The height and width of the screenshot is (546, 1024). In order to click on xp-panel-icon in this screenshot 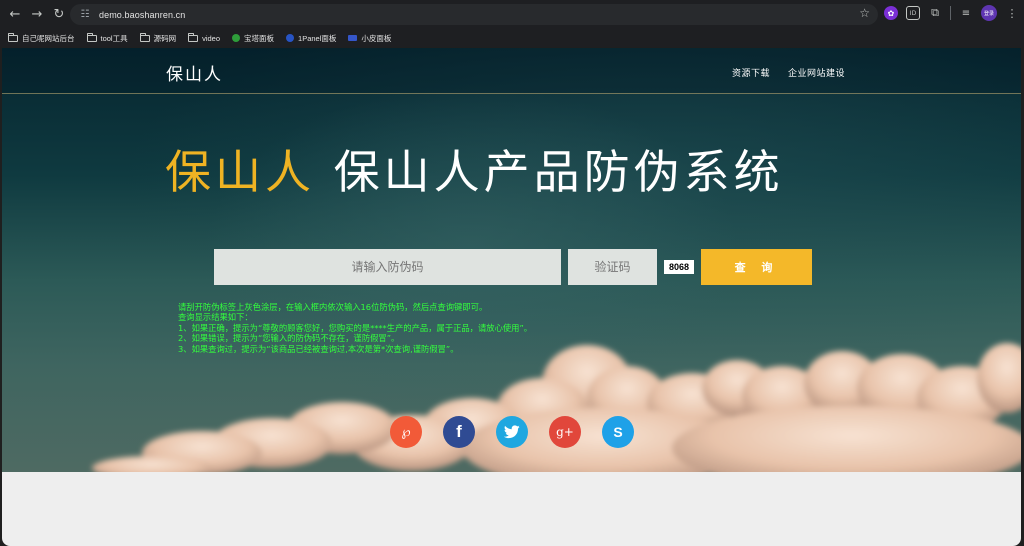, I will do `click(353, 38)`.